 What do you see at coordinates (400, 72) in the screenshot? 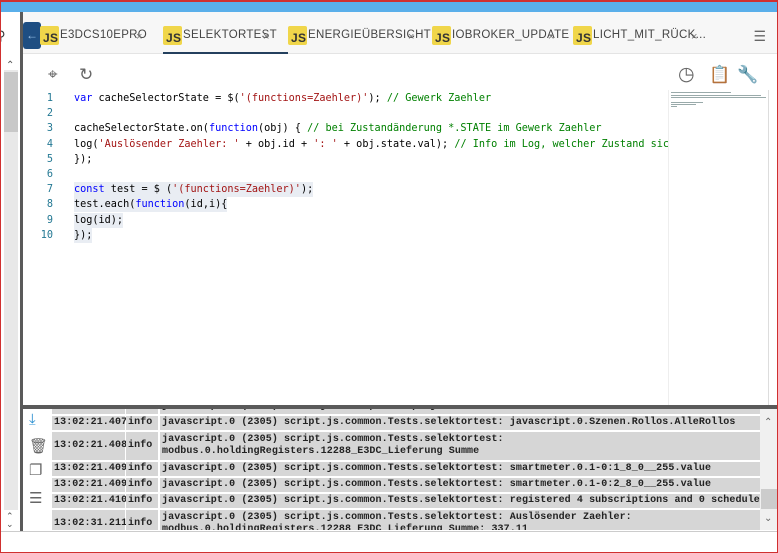
I see `editor-toolbar: ⌖ ↻ ◷ 📋 🔧` at bounding box center [400, 72].